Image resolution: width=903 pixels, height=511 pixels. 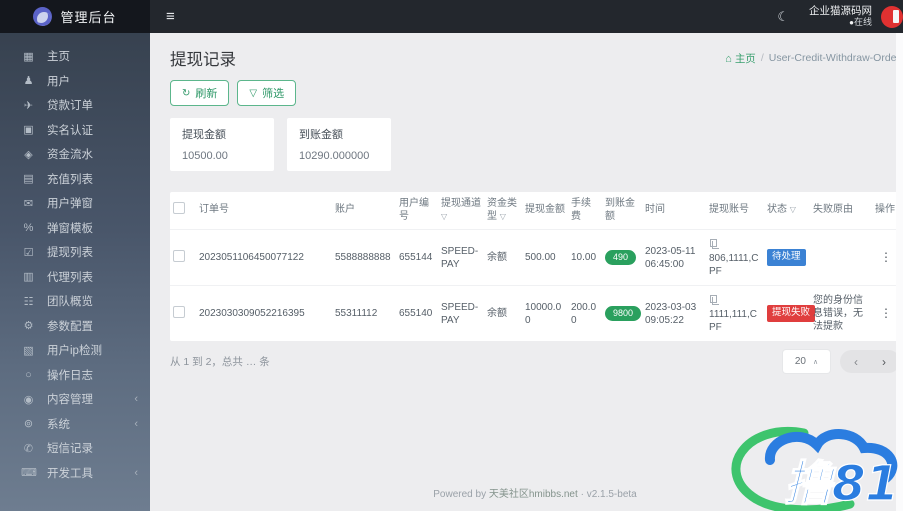 What do you see at coordinates (28, 374) in the screenshot?
I see `log-icon: ○` at bounding box center [28, 374].